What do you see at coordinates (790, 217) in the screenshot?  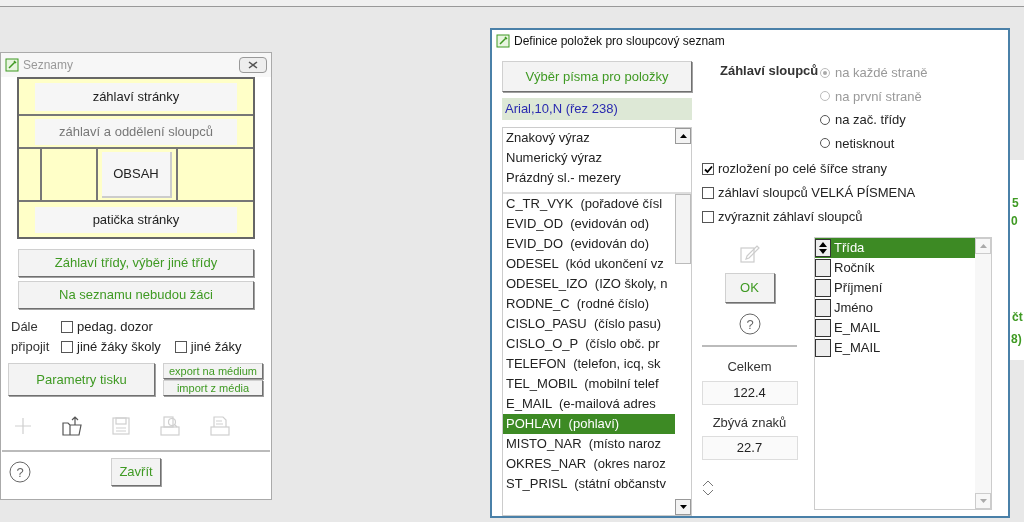 I see `checkbox-label: zvýraznit záhlaví sloupců` at bounding box center [790, 217].